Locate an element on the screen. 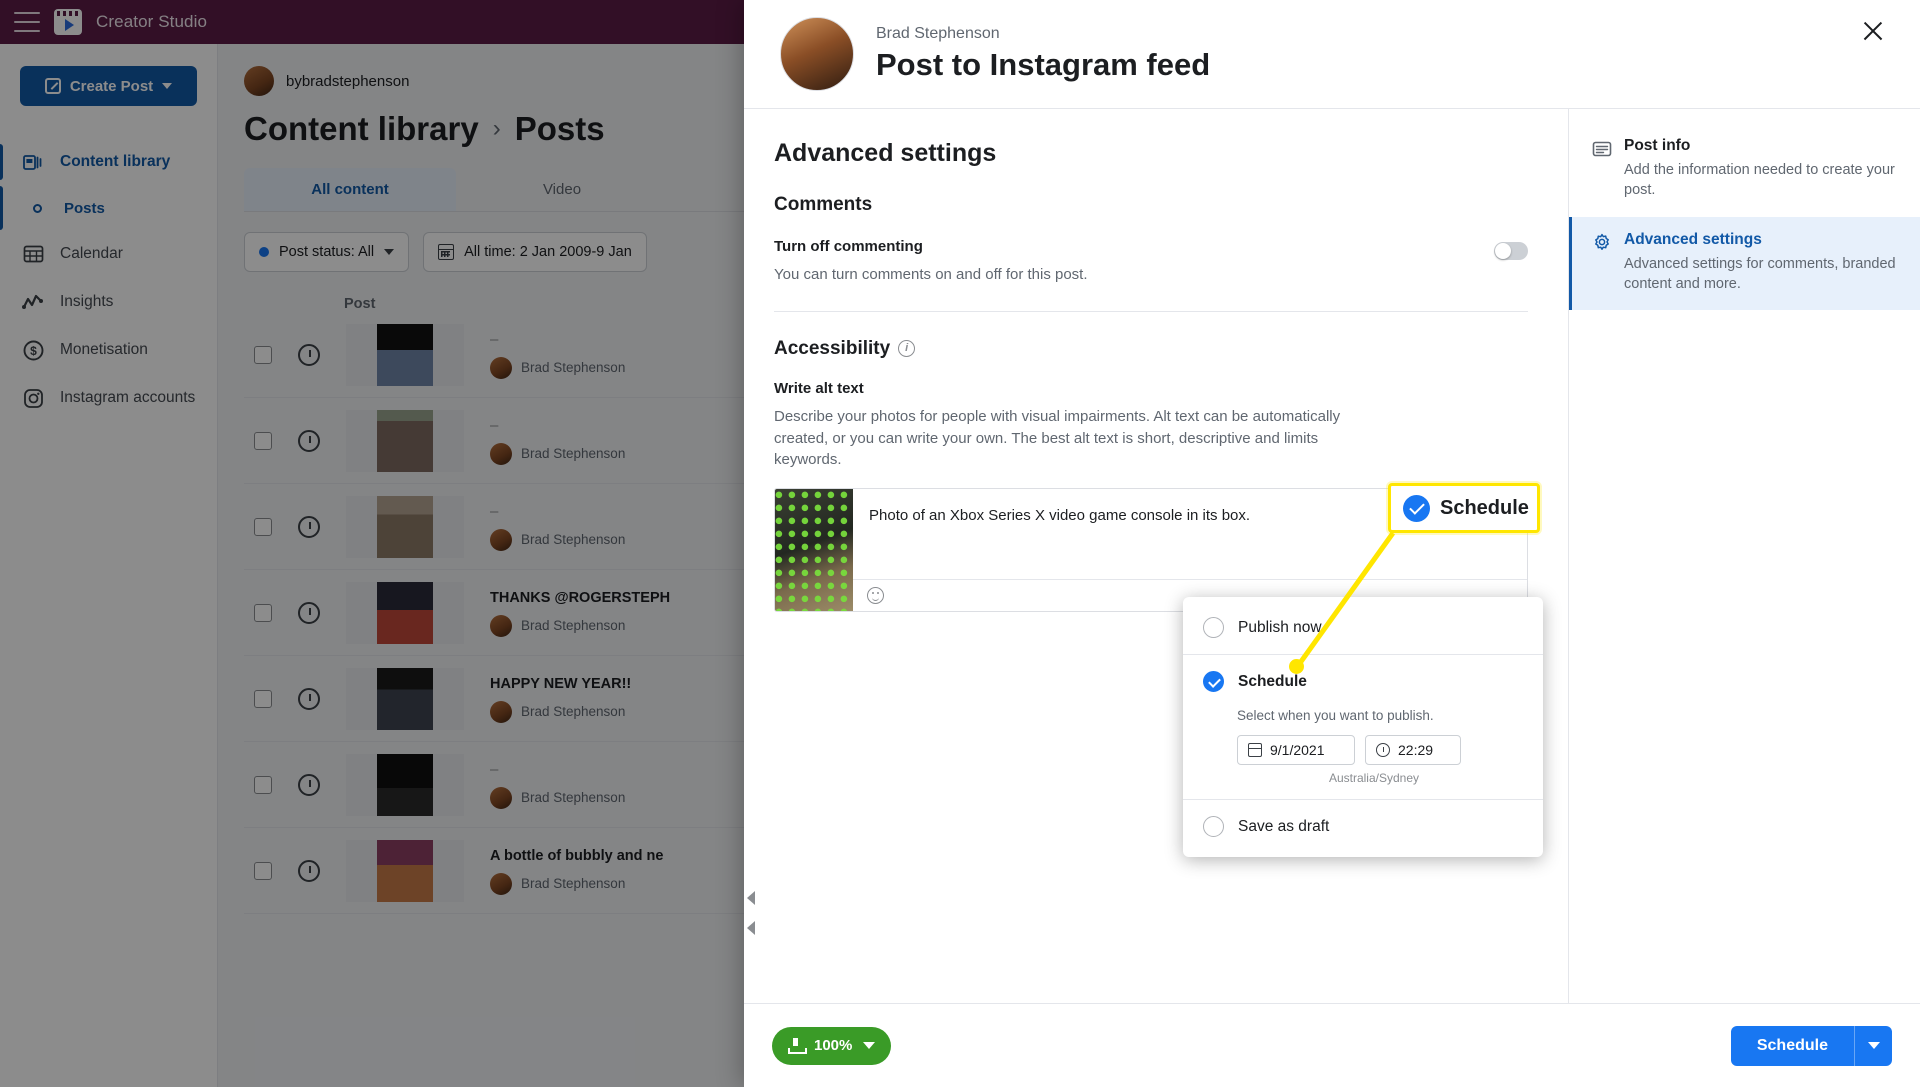 This screenshot has height=1087, width=1920. sidebar-item-content-library: Content library is located at coordinates (108, 162).